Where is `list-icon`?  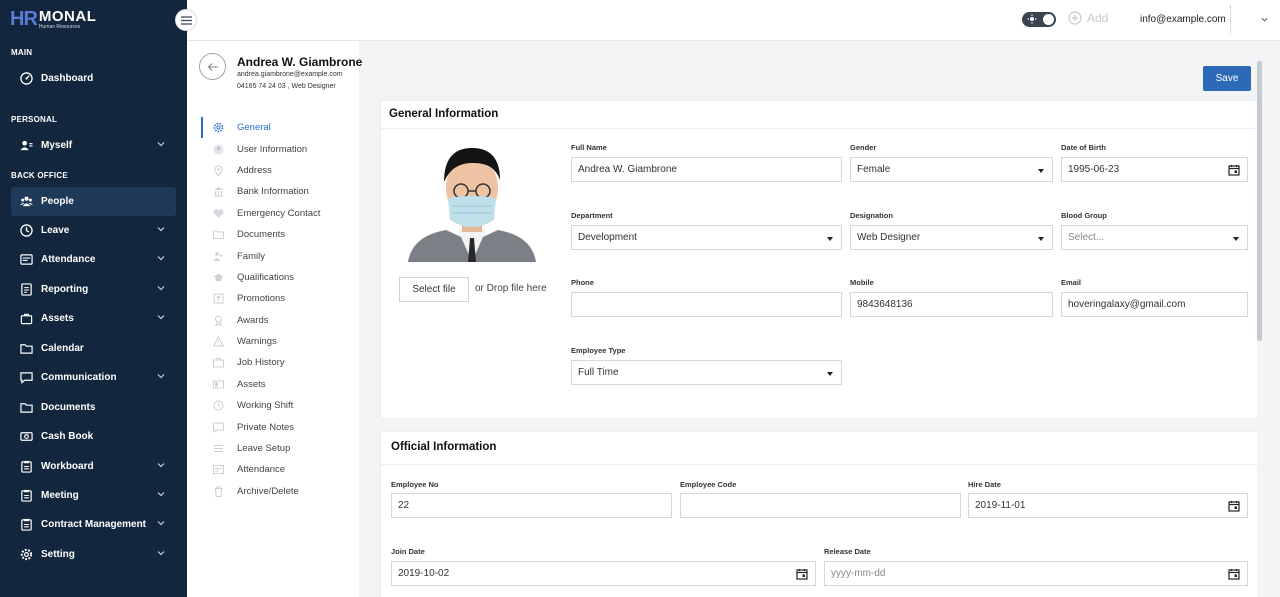 list-icon is located at coordinates (218, 448).